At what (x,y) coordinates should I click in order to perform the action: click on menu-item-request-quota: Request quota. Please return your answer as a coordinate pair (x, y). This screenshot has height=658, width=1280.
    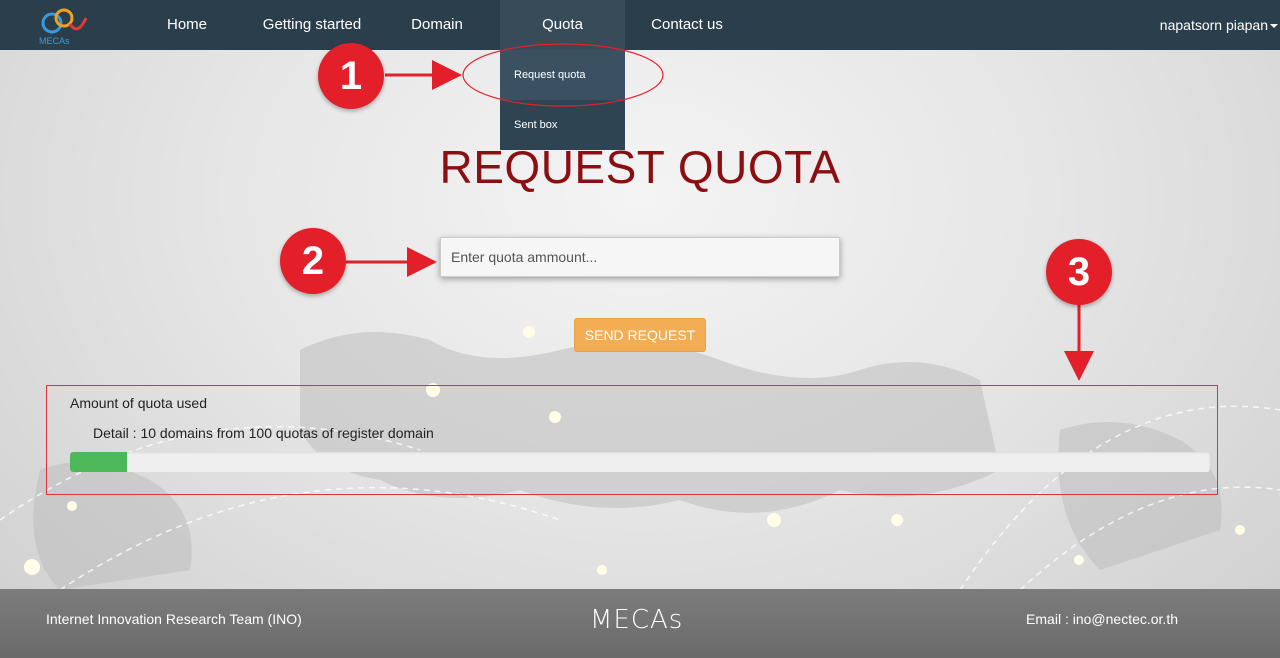
    Looking at the image, I should click on (562, 75).